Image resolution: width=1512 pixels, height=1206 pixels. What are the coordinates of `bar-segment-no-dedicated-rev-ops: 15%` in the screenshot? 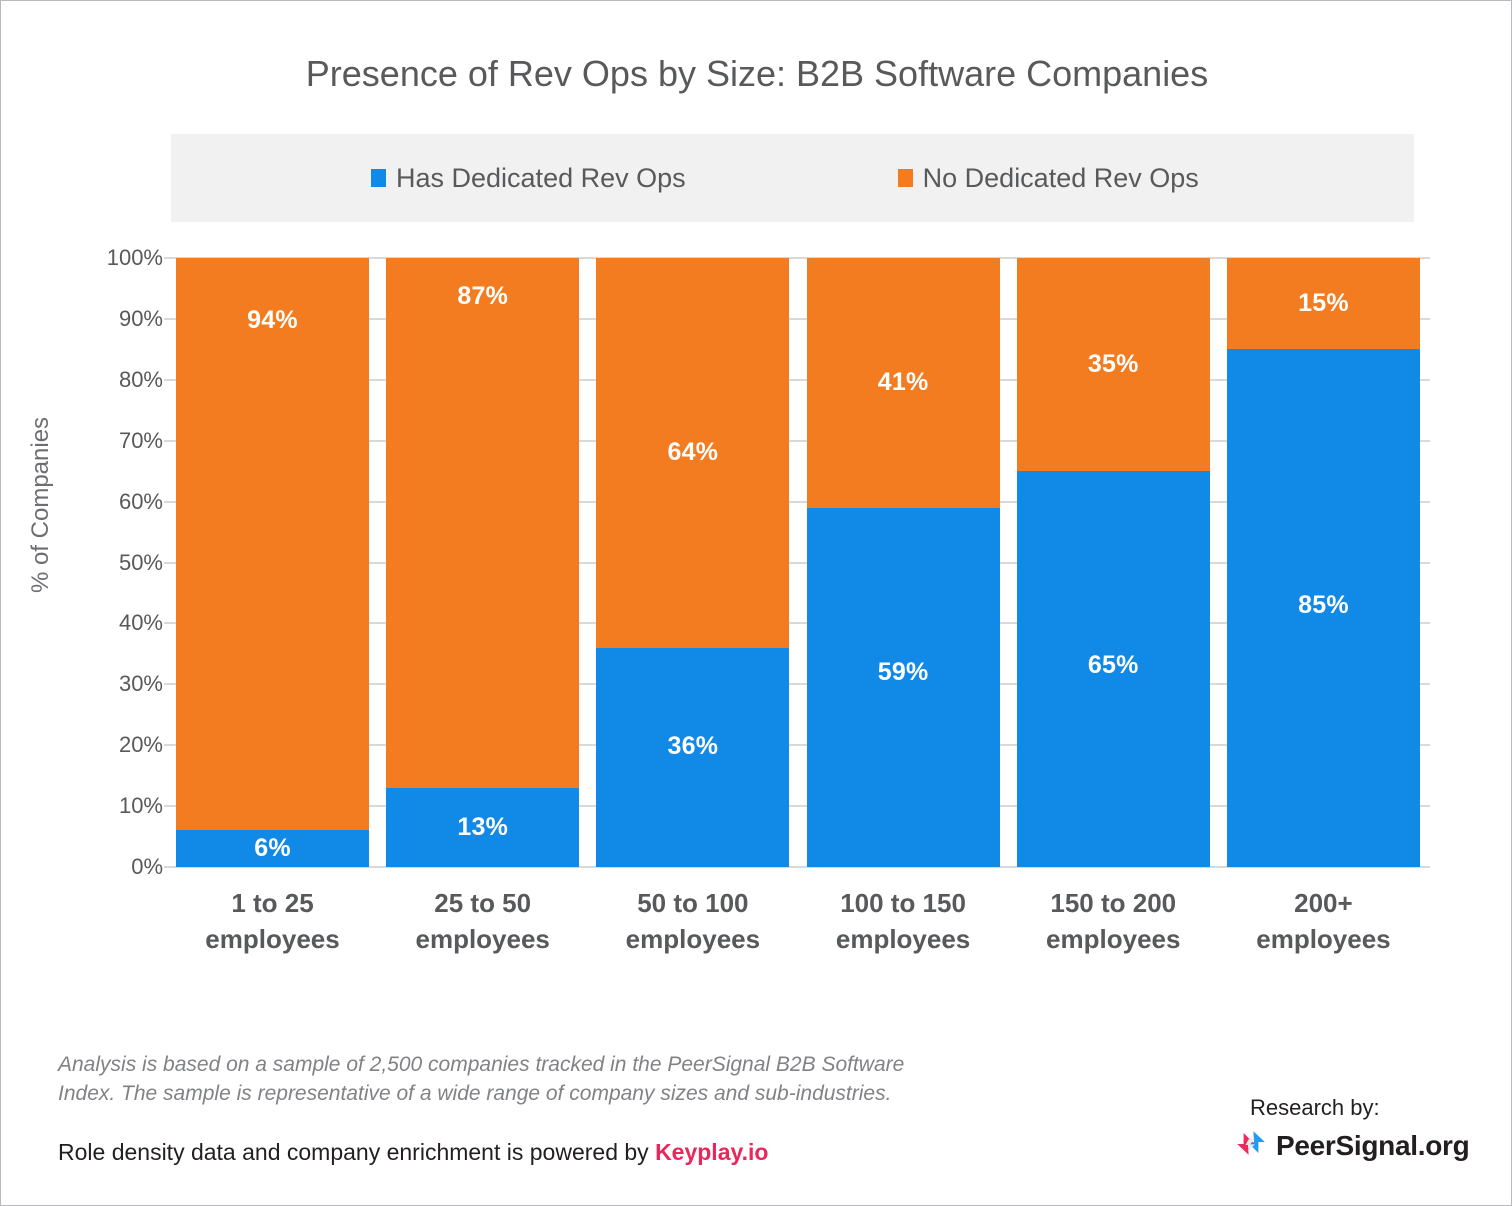 It's located at (1323, 304).